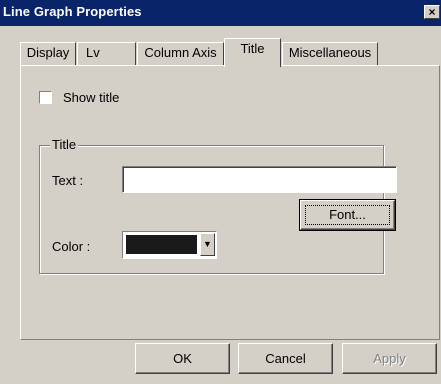 The image size is (441, 384). I want to click on apply-button: Apply, so click(389, 358).